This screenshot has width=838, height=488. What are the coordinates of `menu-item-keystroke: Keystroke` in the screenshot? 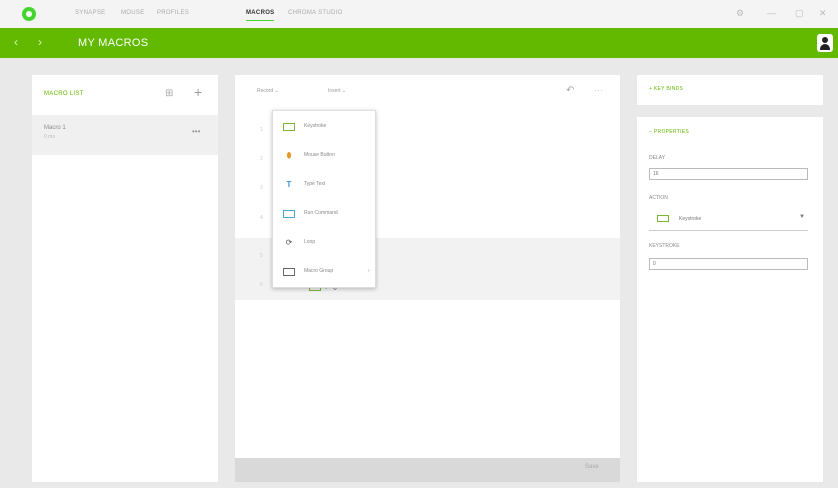 It's located at (325, 127).